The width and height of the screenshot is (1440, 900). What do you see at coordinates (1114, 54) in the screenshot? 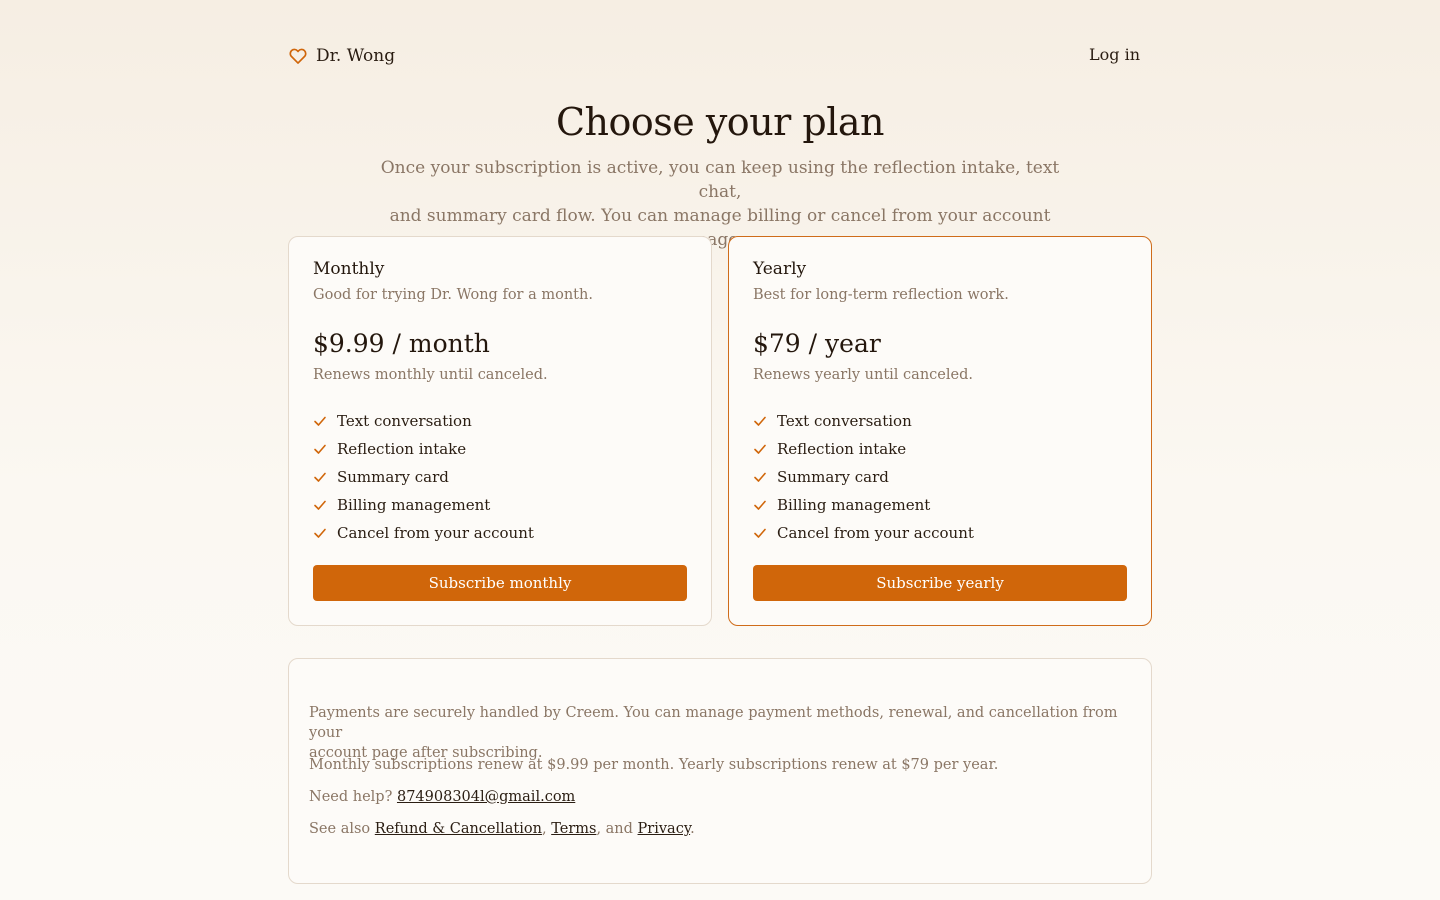
I see `login-link: Log in` at bounding box center [1114, 54].